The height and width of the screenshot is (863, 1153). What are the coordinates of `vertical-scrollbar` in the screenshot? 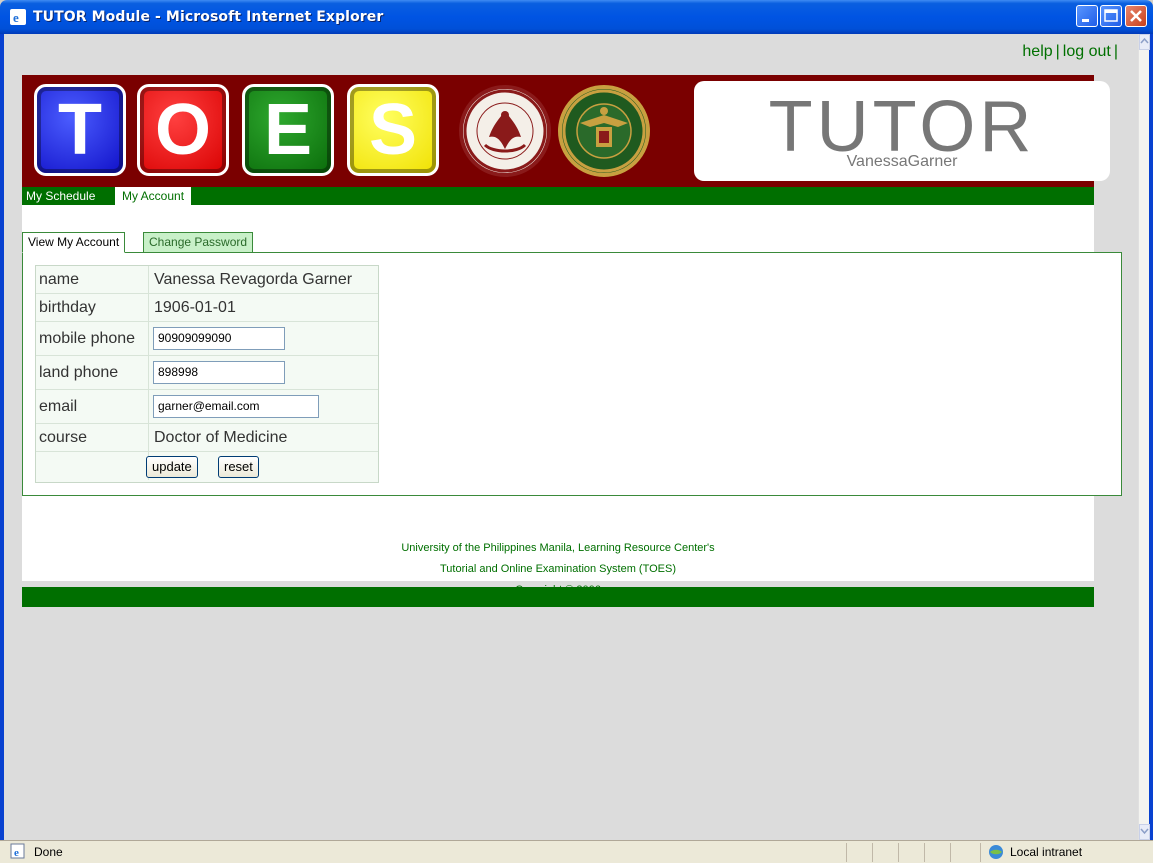 It's located at (1144, 437).